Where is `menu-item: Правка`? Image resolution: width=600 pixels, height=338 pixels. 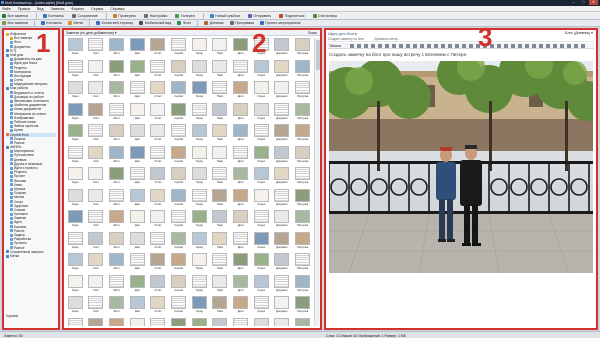 menu-item: Правка is located at coordinates (24, 9).